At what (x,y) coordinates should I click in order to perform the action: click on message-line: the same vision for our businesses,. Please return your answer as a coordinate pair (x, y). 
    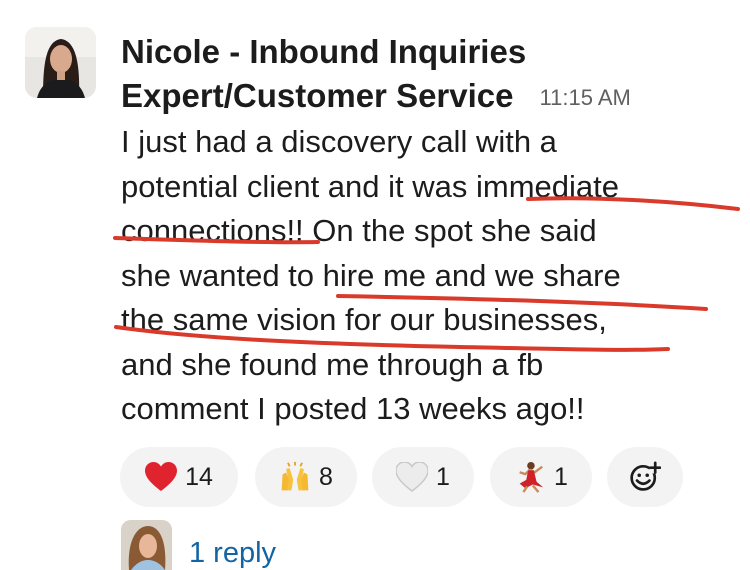
    Looking at the image, I should click on (364, 319).